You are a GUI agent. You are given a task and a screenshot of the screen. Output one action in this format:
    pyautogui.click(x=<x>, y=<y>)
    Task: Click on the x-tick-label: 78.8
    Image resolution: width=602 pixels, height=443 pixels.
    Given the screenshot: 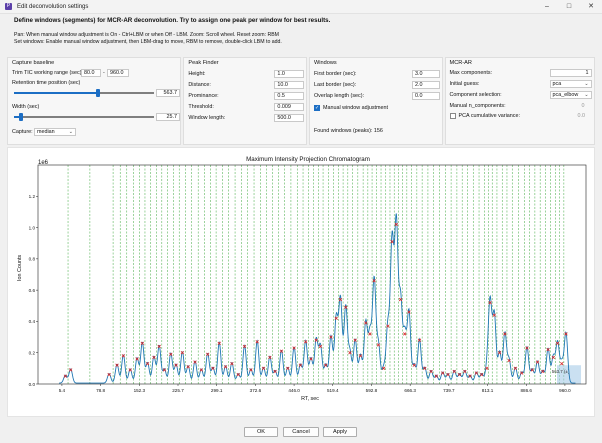 What is the action you would take?
    pyautogui.click(x=100, y=390)
    